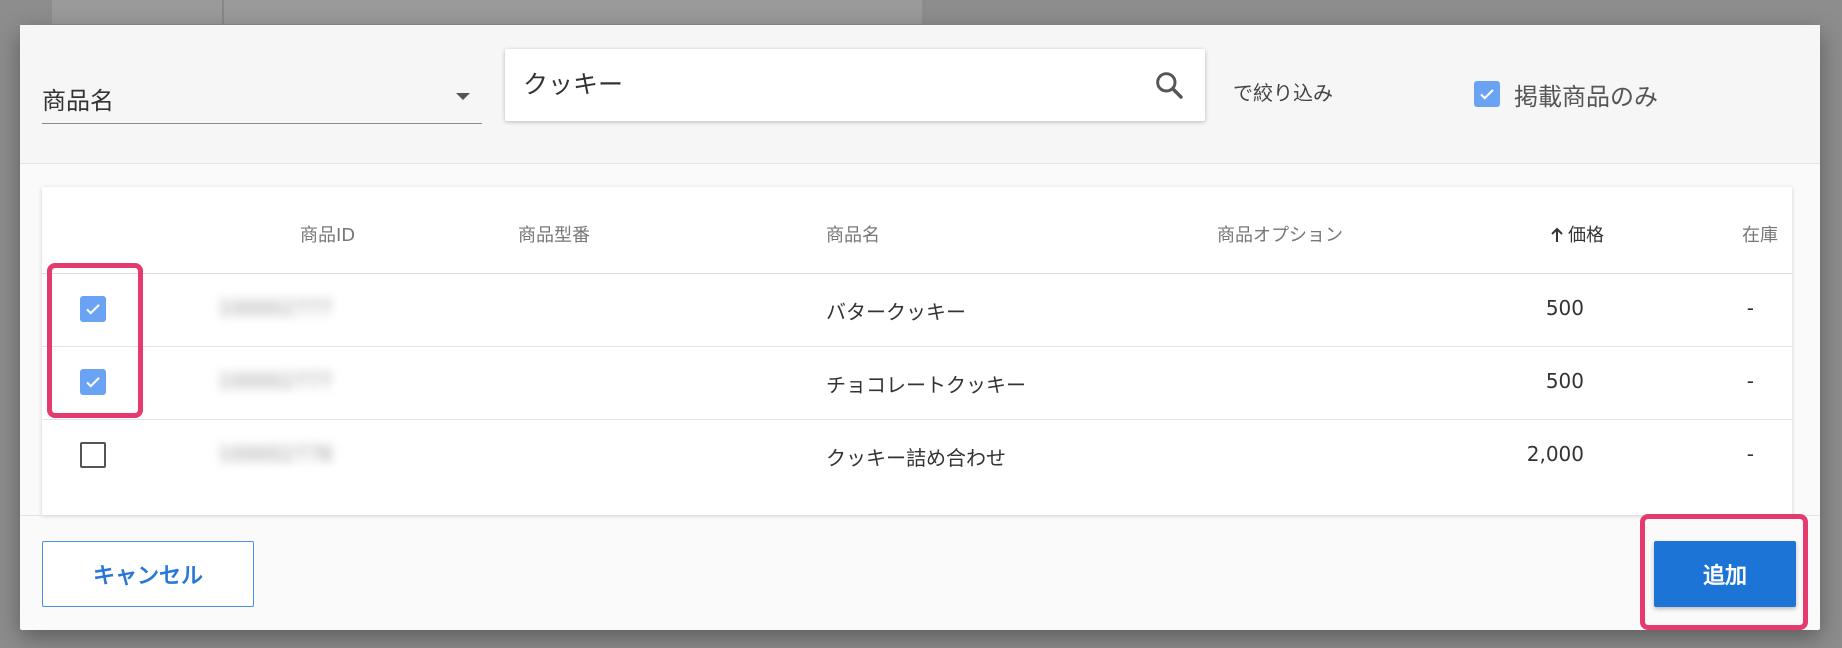 The image size is (1842, 648). I want to click on only-listed-label: 掲載商品のみ, so click(1586, 96).